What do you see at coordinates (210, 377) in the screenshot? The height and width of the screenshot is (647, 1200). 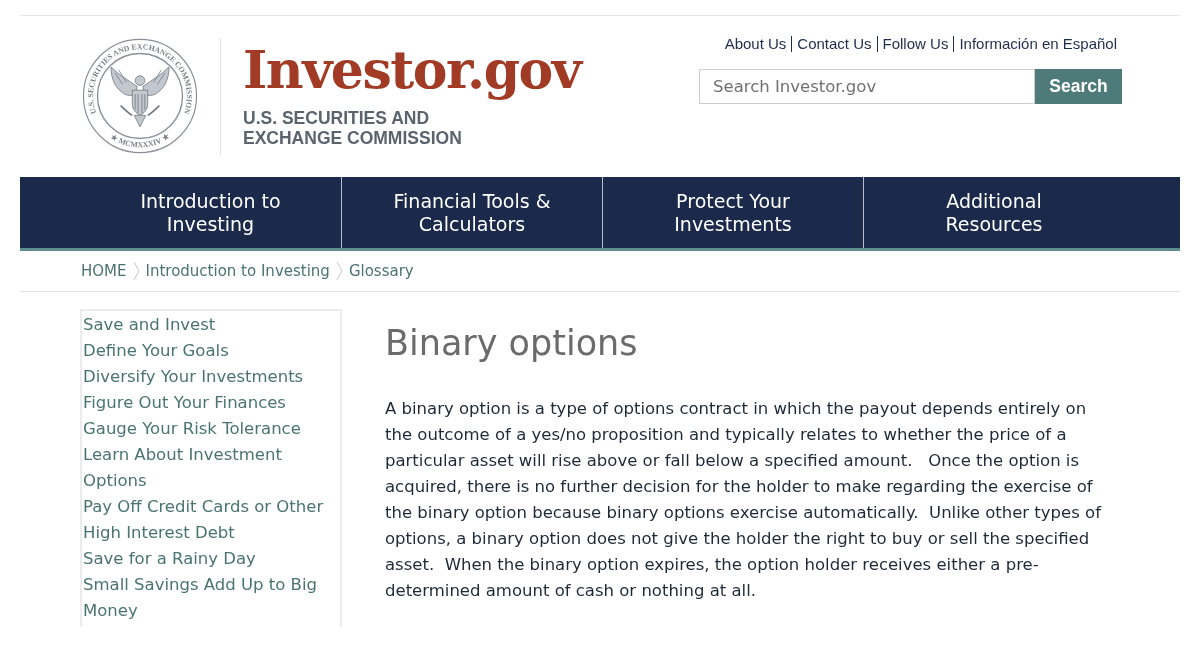 I see `sidebar-link: Diversify Your Investments` at bounding box center [210, 377].